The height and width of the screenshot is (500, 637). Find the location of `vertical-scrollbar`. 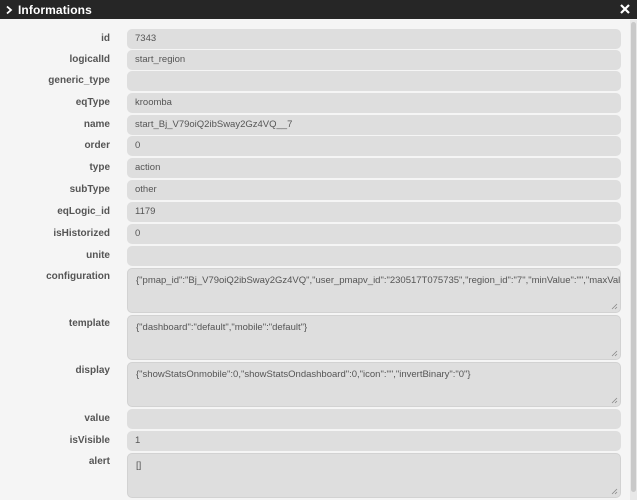

vertical-scrollbar is located at coordinates (633, 260).